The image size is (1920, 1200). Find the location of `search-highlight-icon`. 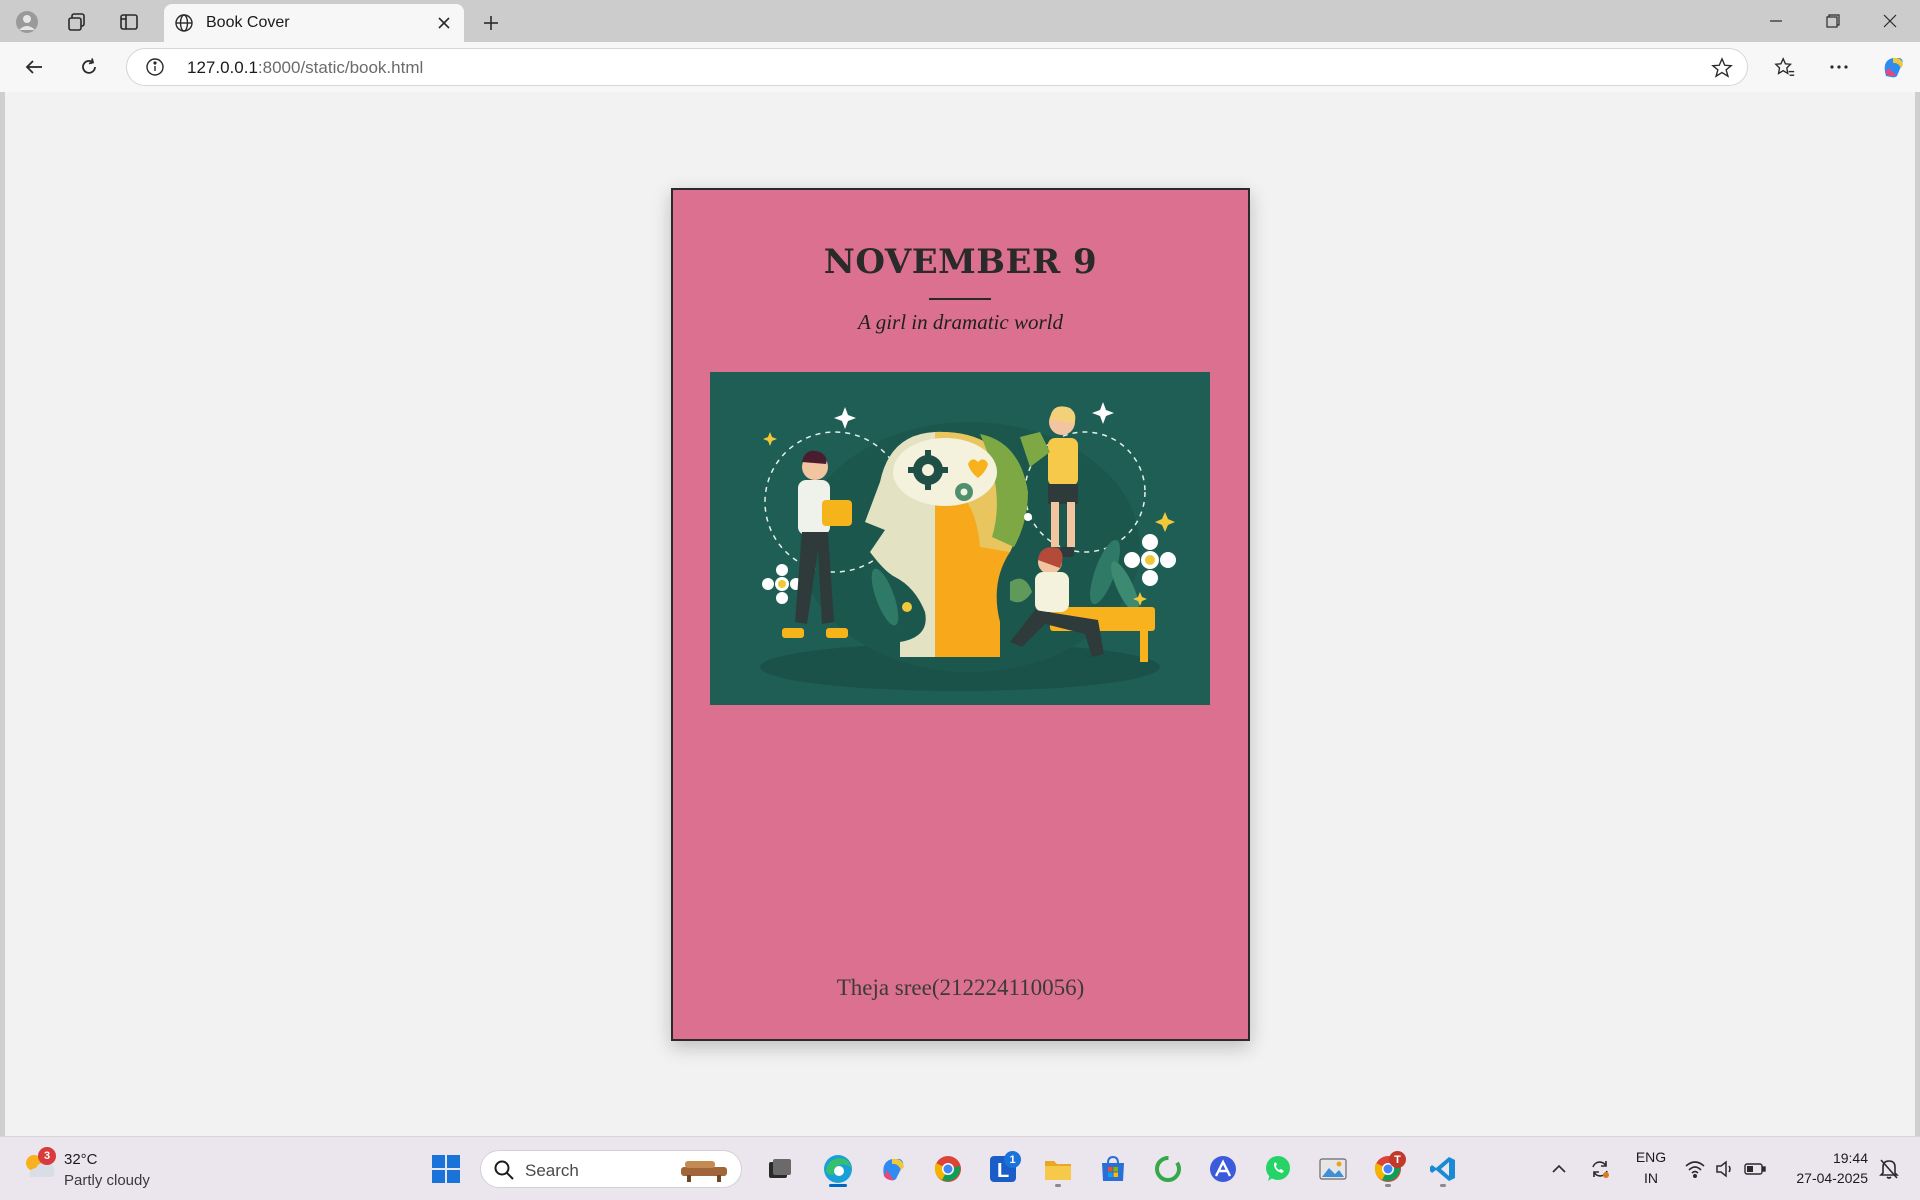

search-highlight-icon is located at coordinates (704, 1172).